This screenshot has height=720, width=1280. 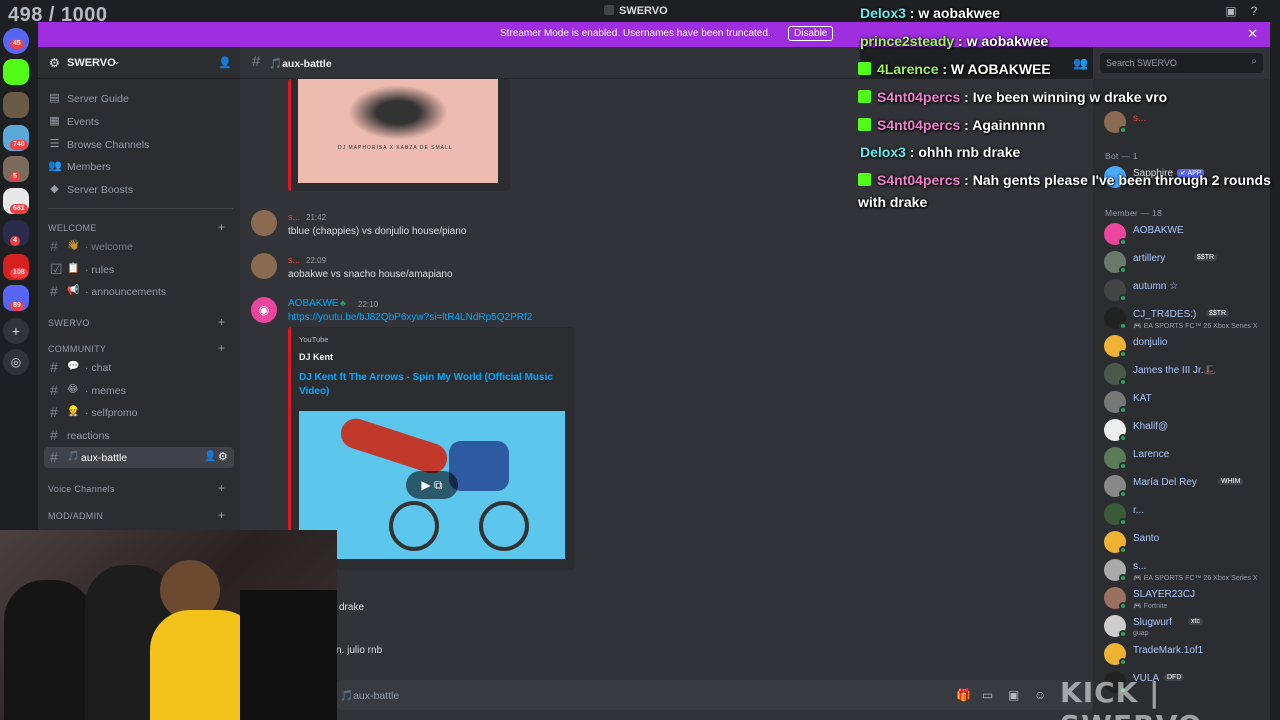 I want to click on message-timestamp: 21:42, so click(x=316, y=217).